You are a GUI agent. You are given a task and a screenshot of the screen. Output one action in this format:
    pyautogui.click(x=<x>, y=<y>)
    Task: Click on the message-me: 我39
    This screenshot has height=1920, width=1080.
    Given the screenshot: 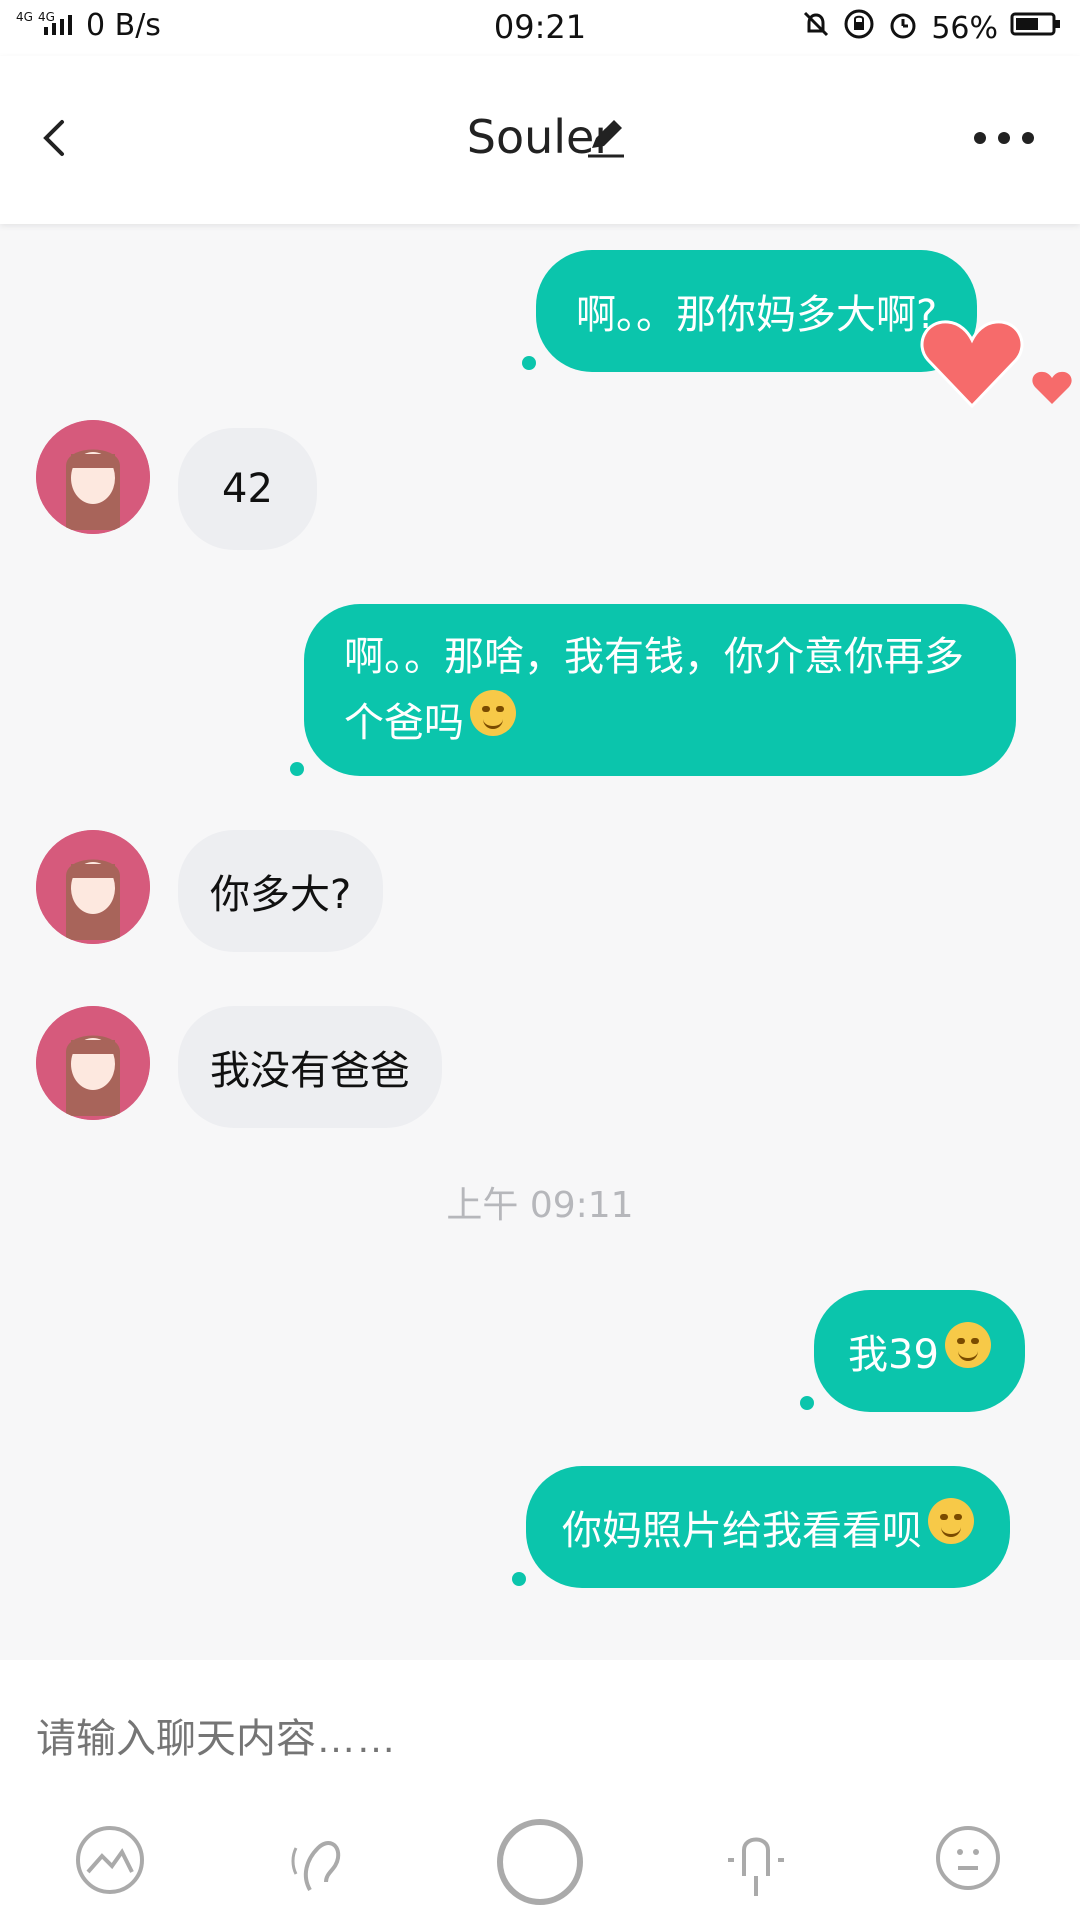 What is the action you would take?
    pyautogui.click(x=919, y=1351)
    